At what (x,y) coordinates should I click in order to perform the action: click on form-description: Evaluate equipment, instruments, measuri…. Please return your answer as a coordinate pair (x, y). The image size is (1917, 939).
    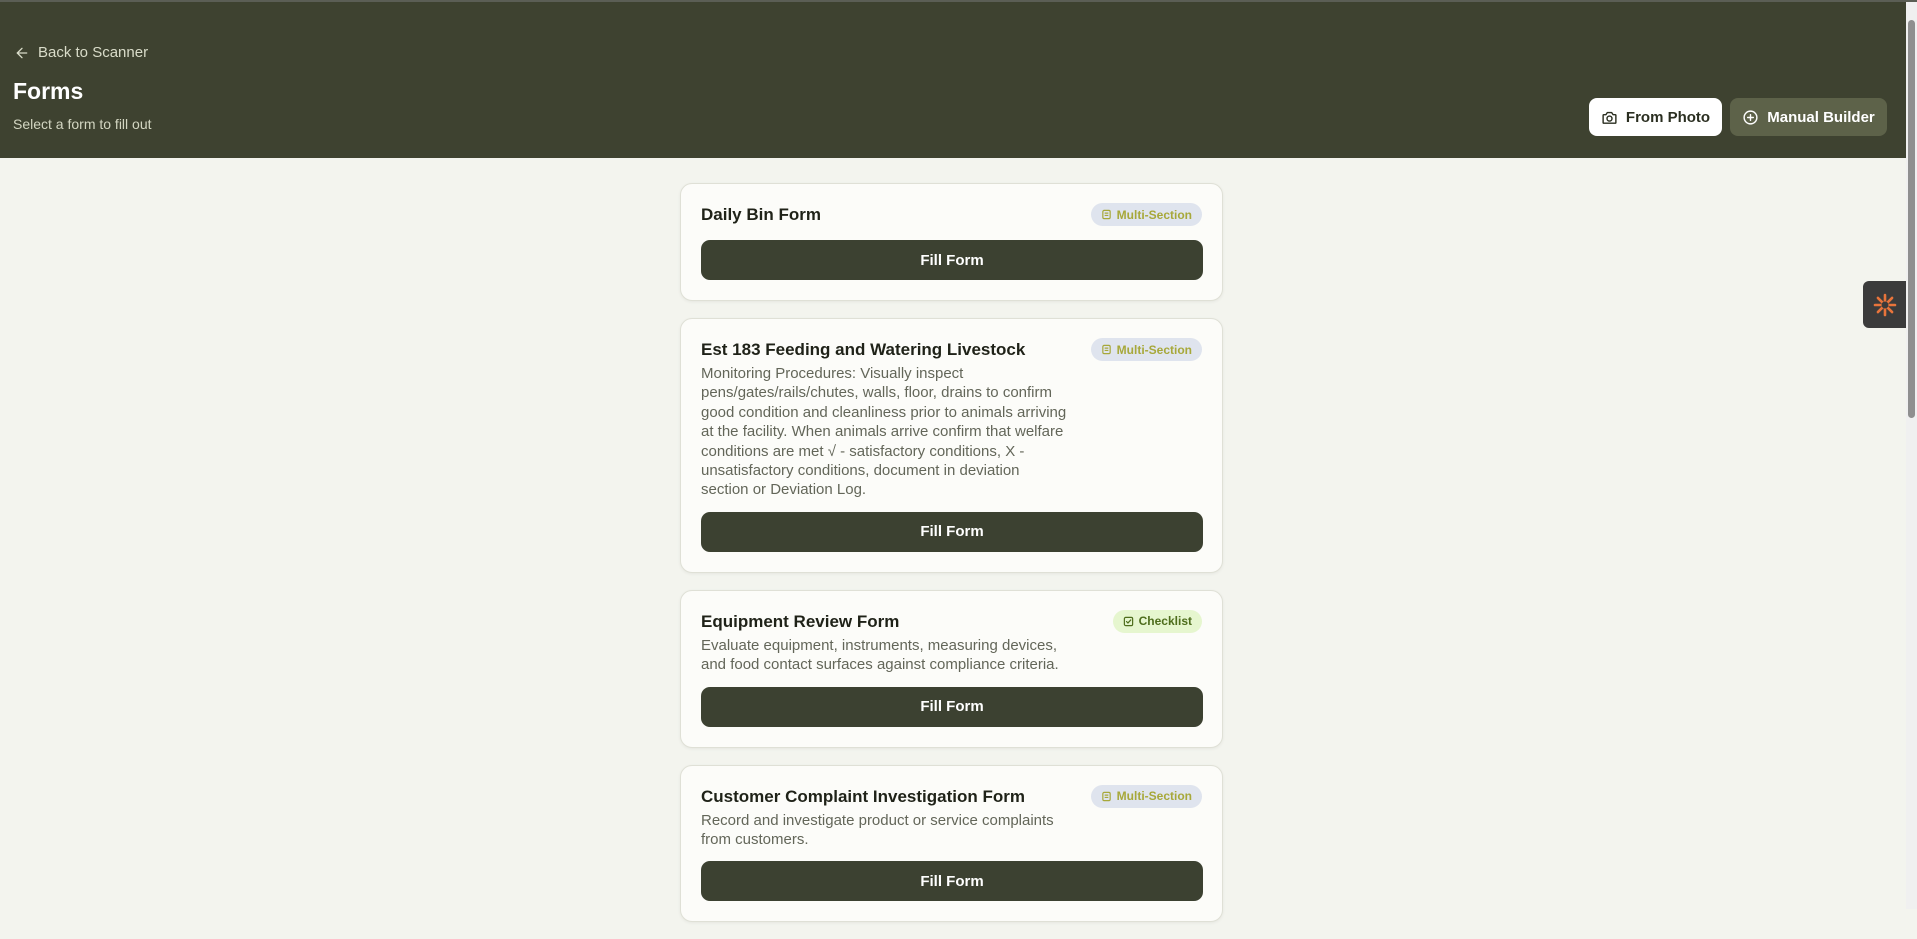
    Looking at the image, I should click on (880, 655).